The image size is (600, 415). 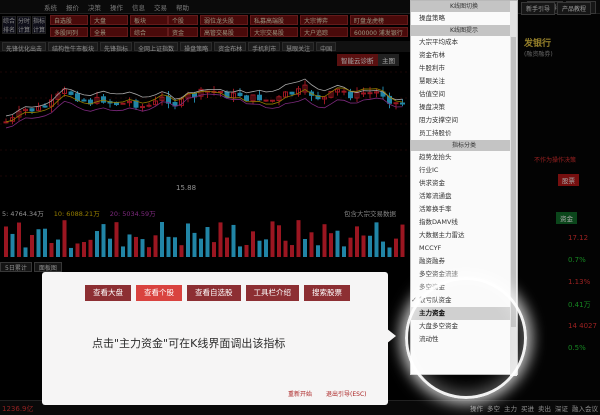 What do you see at coordinates (466, 338) in the screenshot?
I see `highlight-spotlight` at bounding box center [466, 338].